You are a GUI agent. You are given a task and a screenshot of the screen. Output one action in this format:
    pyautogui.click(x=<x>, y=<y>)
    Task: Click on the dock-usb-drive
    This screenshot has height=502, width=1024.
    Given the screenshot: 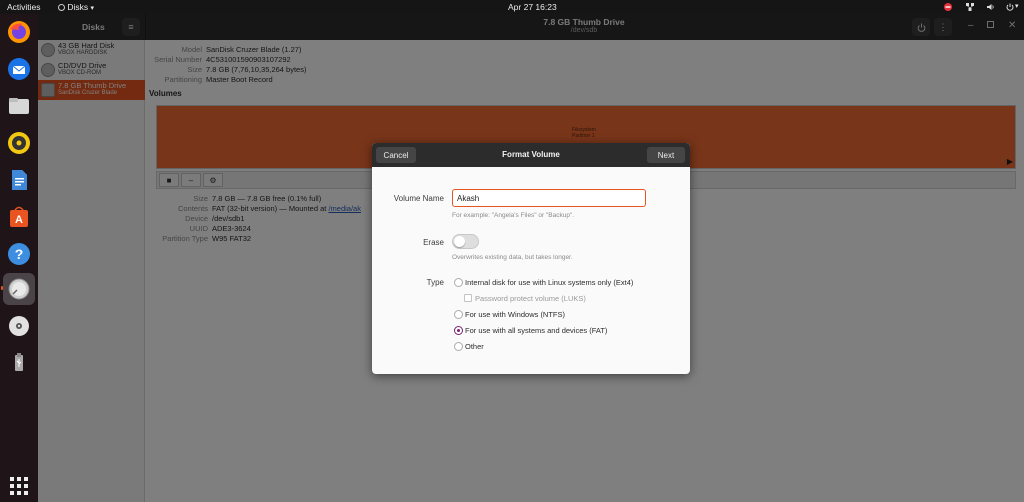 What is the action you would take?
    pyautogui.click(x=19, y=363)
    